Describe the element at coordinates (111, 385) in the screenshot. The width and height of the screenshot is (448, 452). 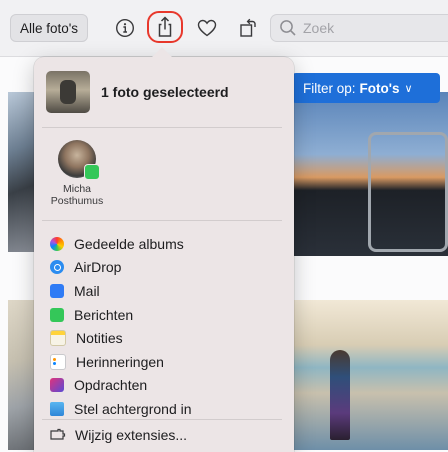
I see `share-item-label: Opdrachten` at that location.